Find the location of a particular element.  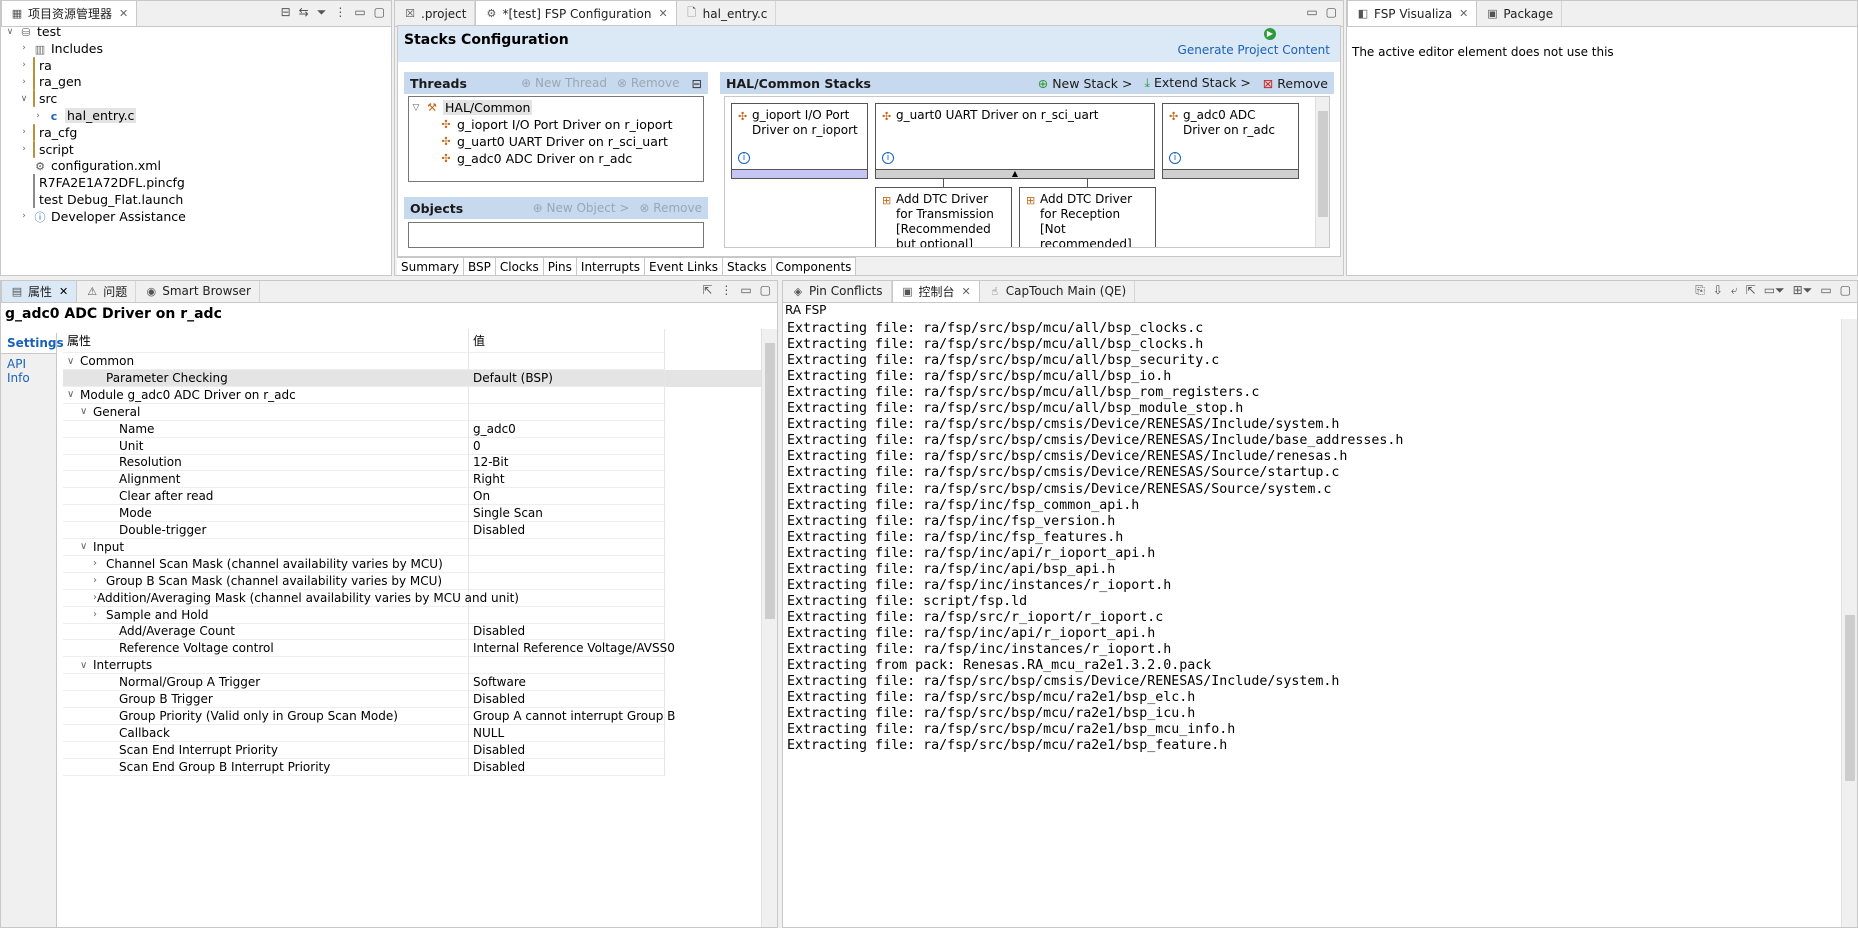

project-tree-item: › ▥ Includes is located at coordinates (61, 48).